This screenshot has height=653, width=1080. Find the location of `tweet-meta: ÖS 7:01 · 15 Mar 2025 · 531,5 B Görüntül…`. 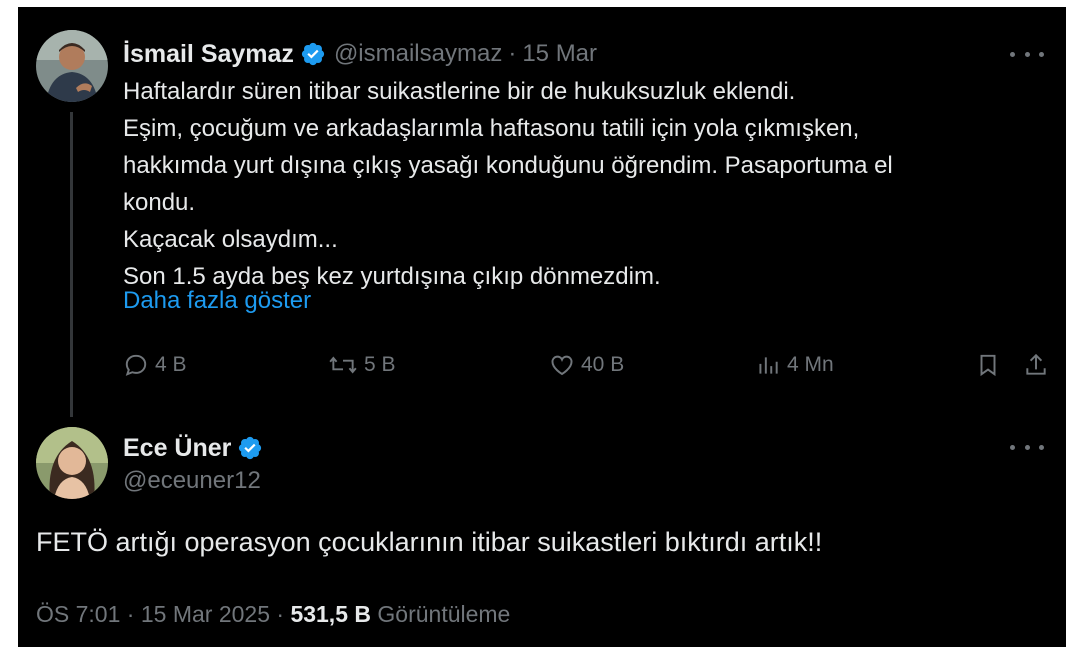

tweet-meta: ÖS 7:01 · 15 Mar 2025 · 531,5 B Görüntül… is located at coordinates (273, 614).